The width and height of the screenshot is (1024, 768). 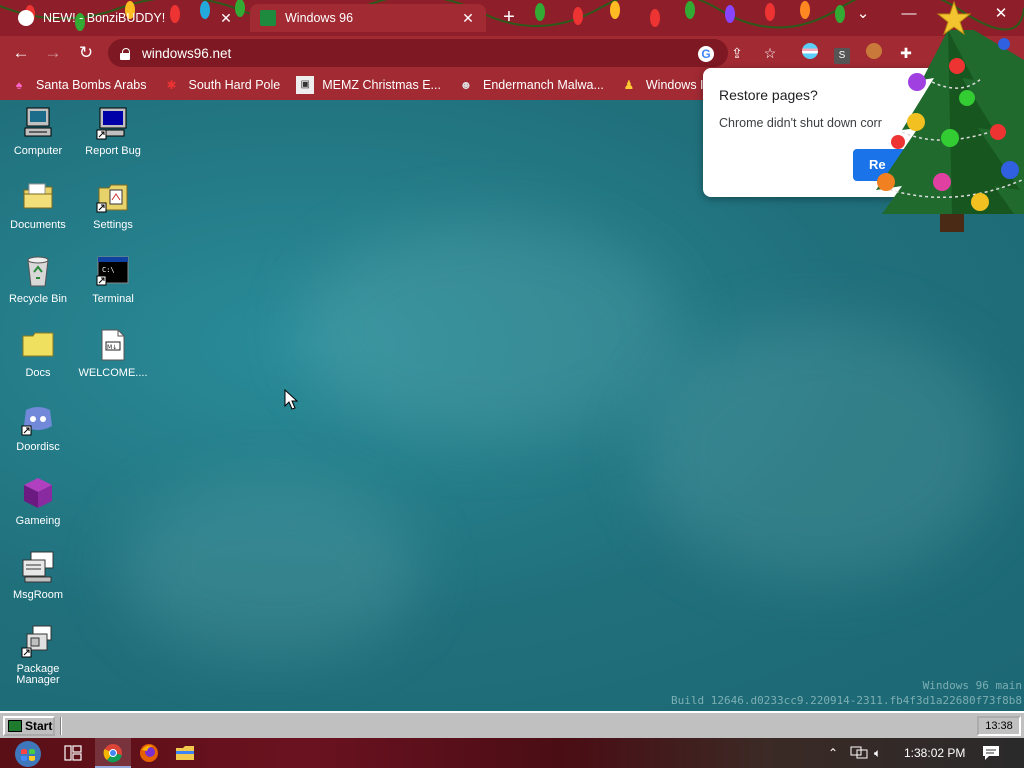 I want to click on dialog-title: Restore pages?, so click(x=768, y=95).